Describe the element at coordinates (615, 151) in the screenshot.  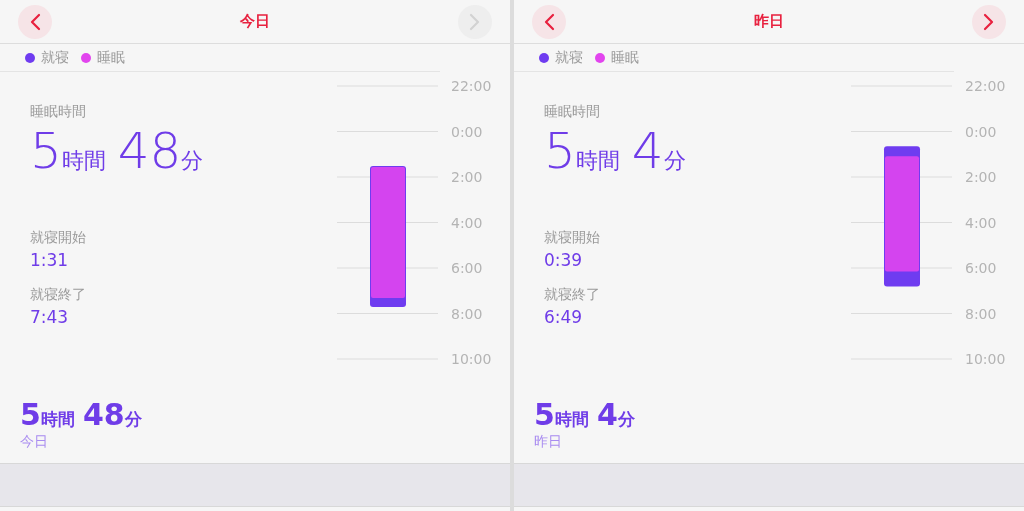
I see `sleep-duration: 5 時間 4分` at that location.